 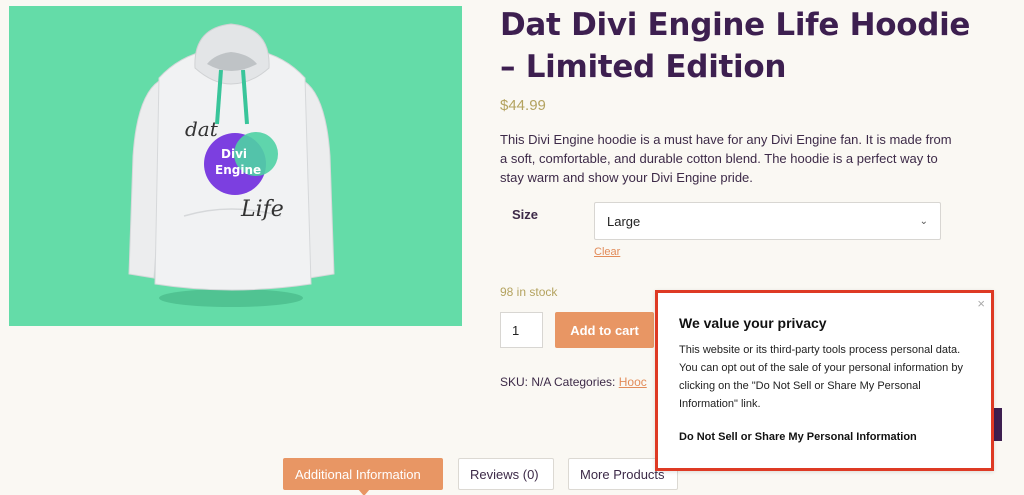 What do you see at coordinates (202, 129) in the screenshot?
I see `svg-text: dat` at bounding box center [202, 129].